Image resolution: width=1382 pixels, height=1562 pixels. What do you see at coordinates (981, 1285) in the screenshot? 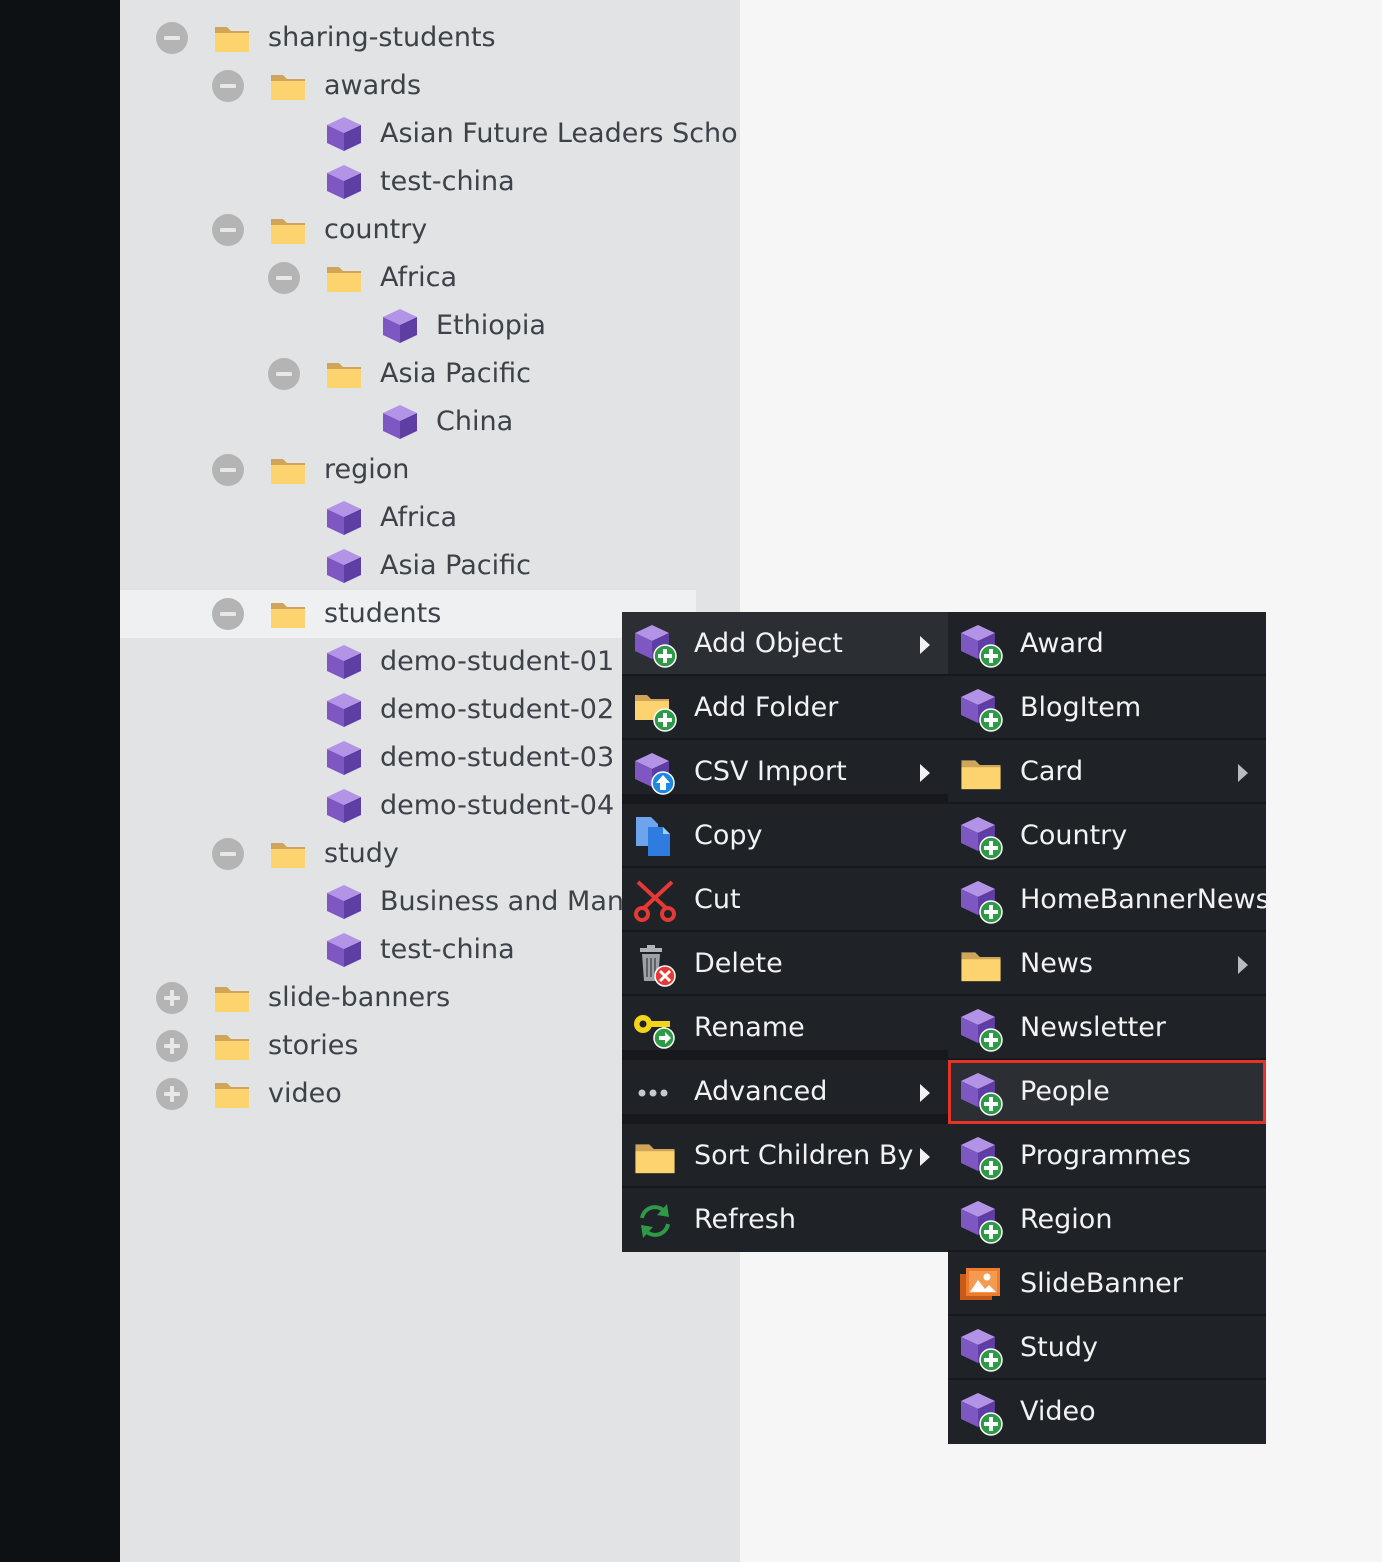
I see `image-icon` at bounding box center [981, 1285].